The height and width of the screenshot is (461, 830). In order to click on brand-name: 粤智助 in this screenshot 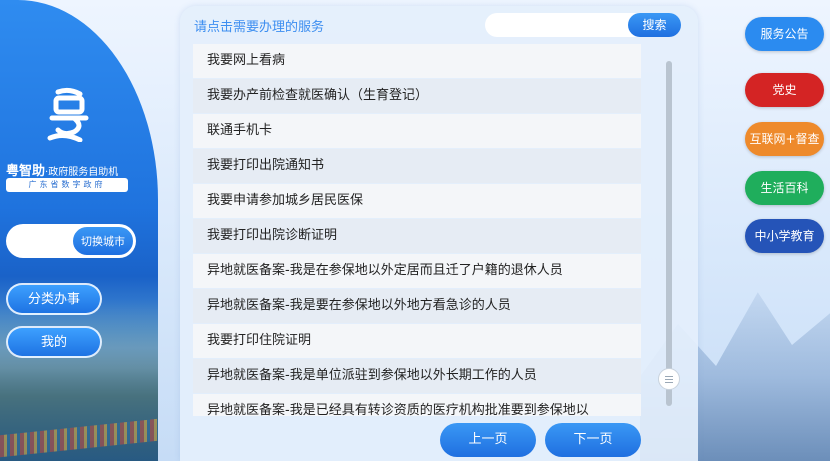, I will do `click(26, 171)`.